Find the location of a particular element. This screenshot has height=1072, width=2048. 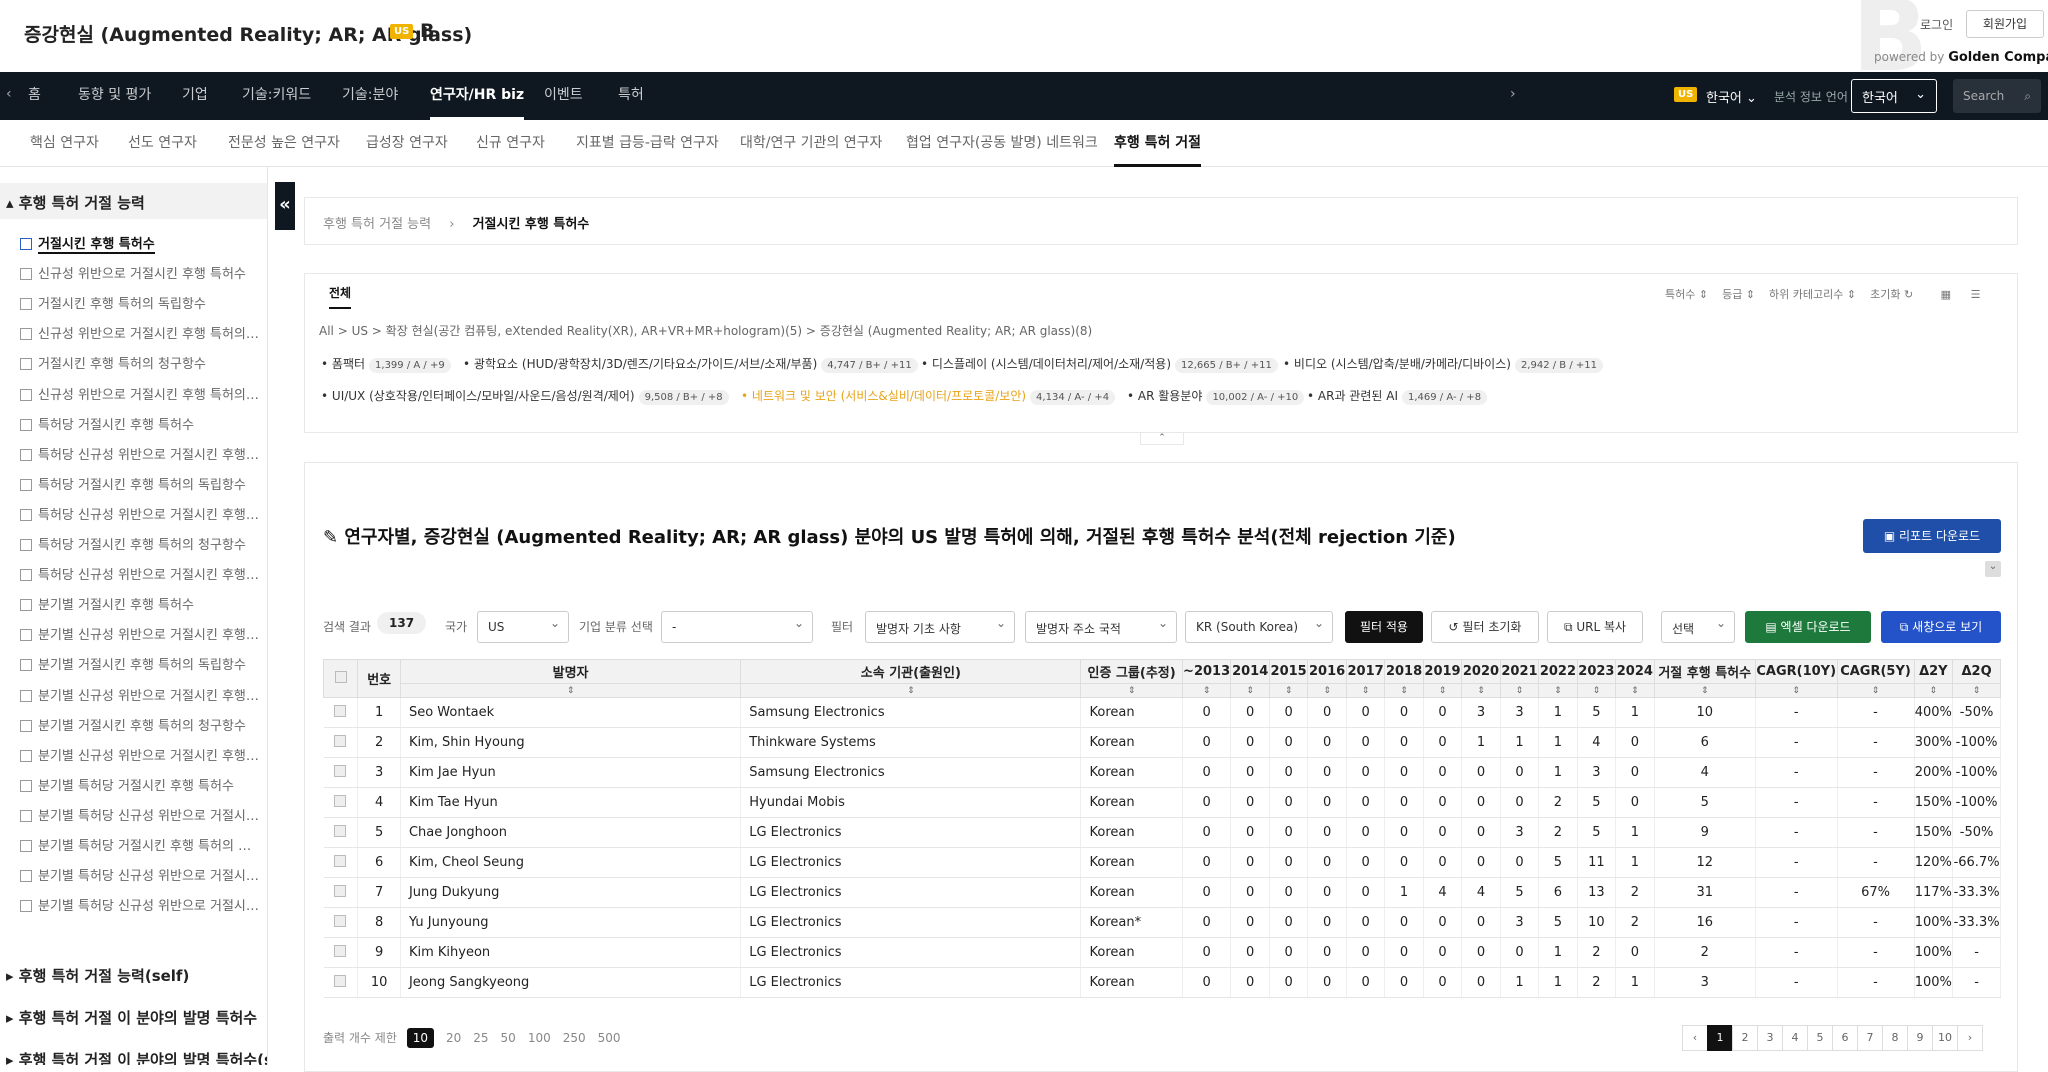

nav-scroll-left-icon: ‹ is located at coordinates (9, 94).